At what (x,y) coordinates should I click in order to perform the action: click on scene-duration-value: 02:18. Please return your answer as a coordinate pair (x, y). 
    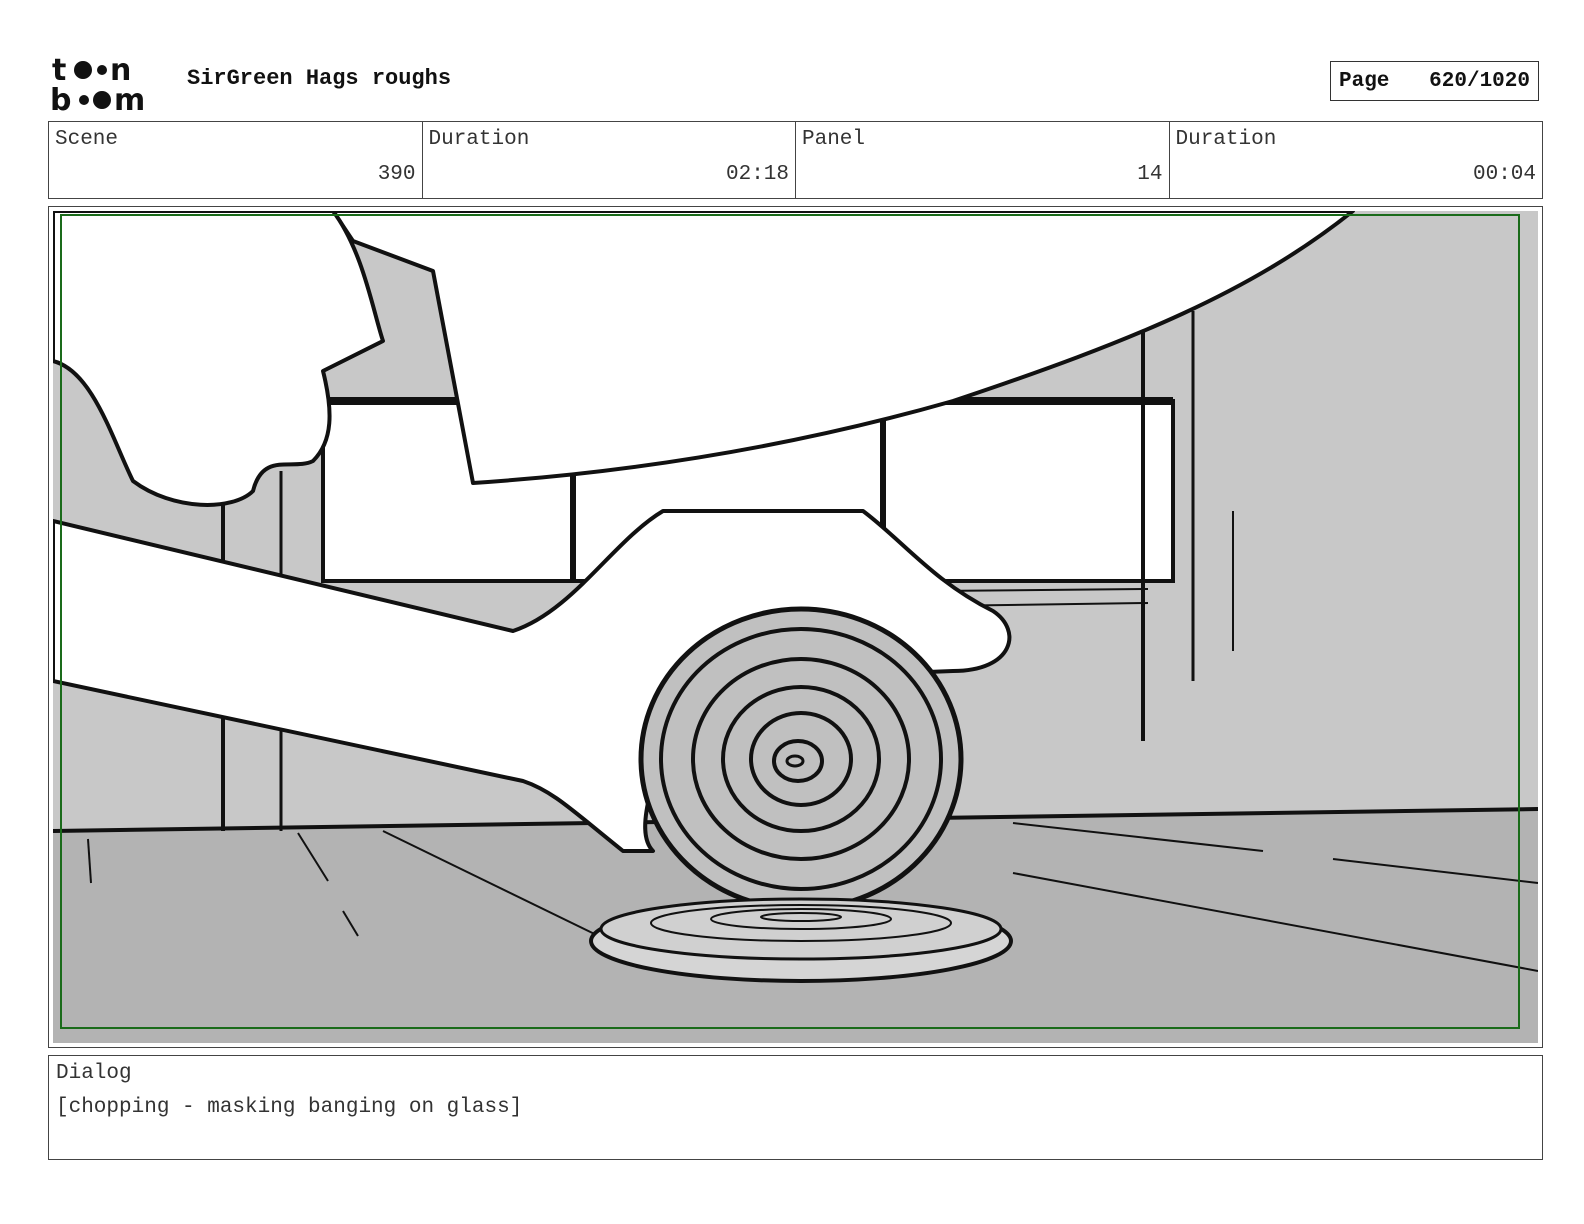
    Looking at the image, I should click on (757, 174).